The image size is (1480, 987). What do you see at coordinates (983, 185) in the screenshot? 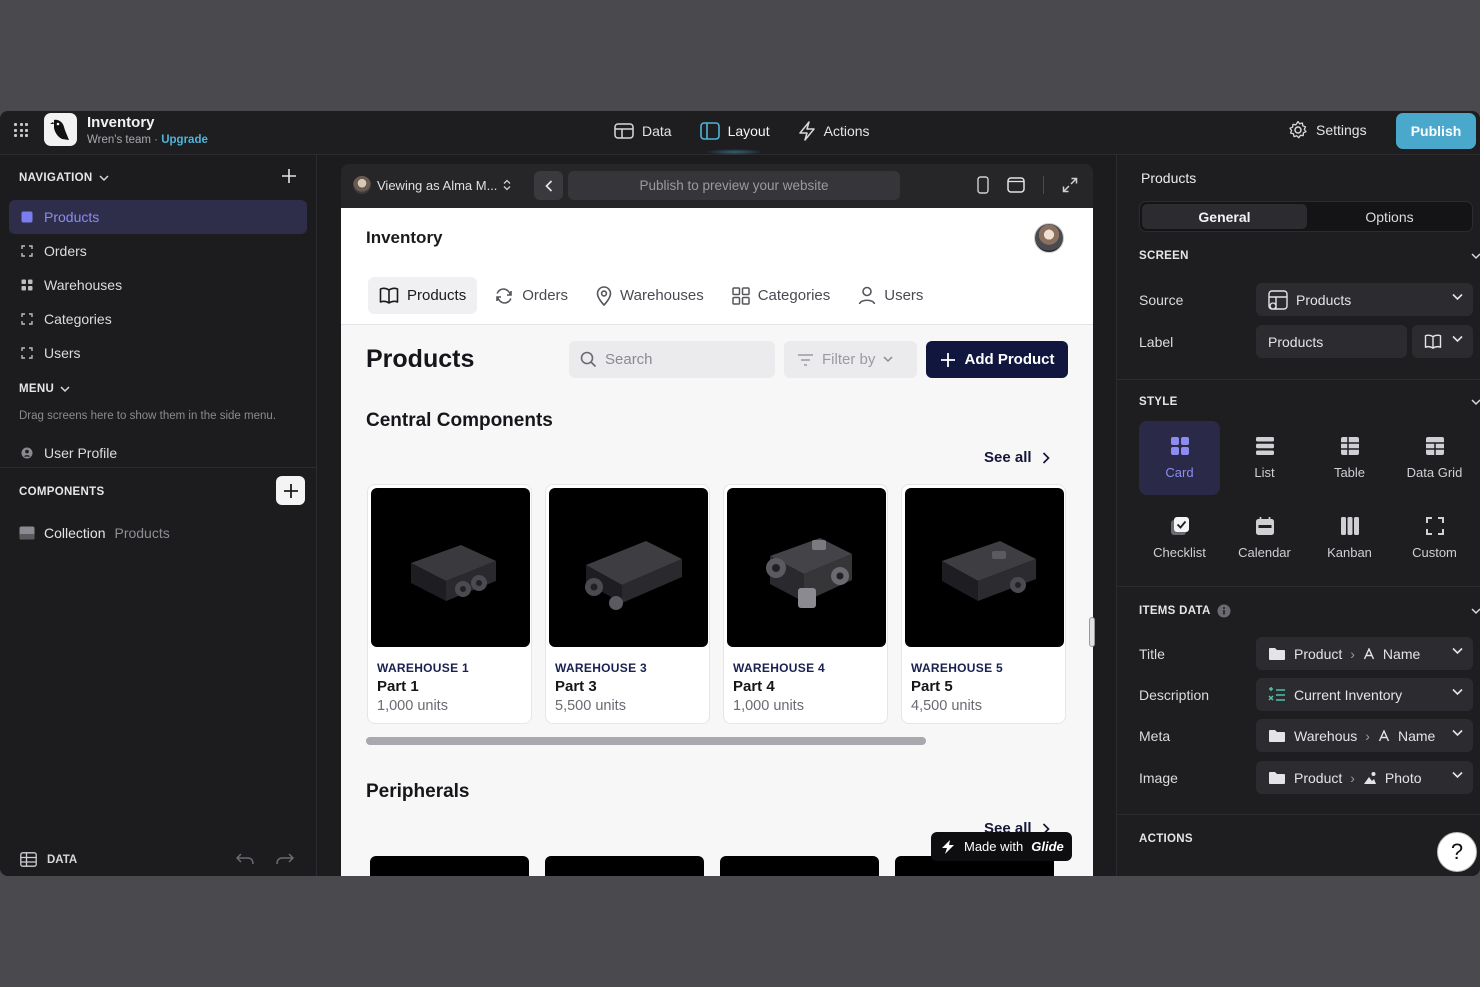
I see `phone-icon` at bounding box center [983, 185].